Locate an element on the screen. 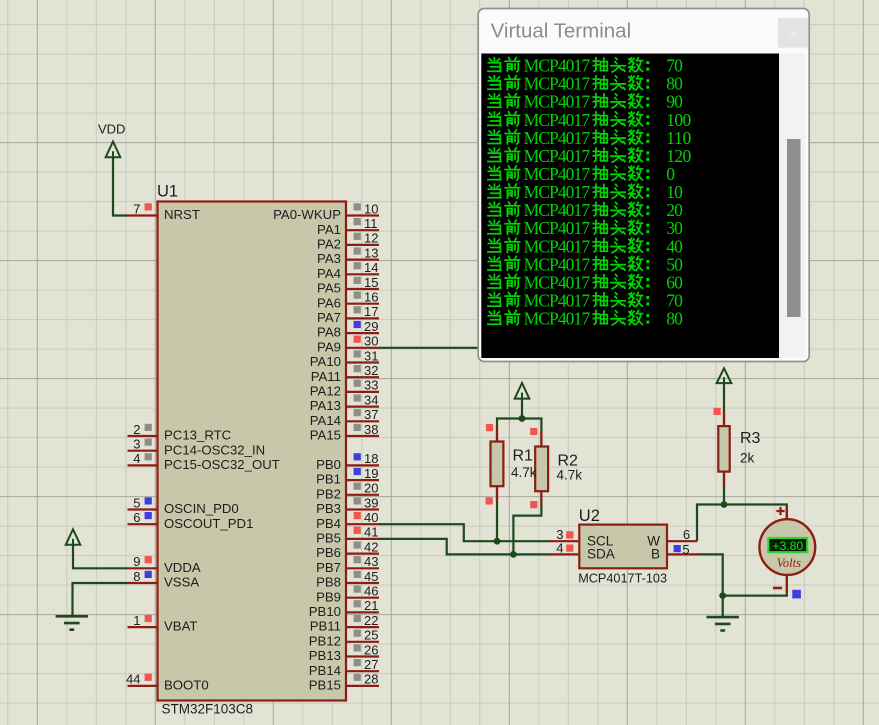 Image resolution: width=879 pixels, height=725 pixels. svg-text: 14 is located at coordinates (371, 267).